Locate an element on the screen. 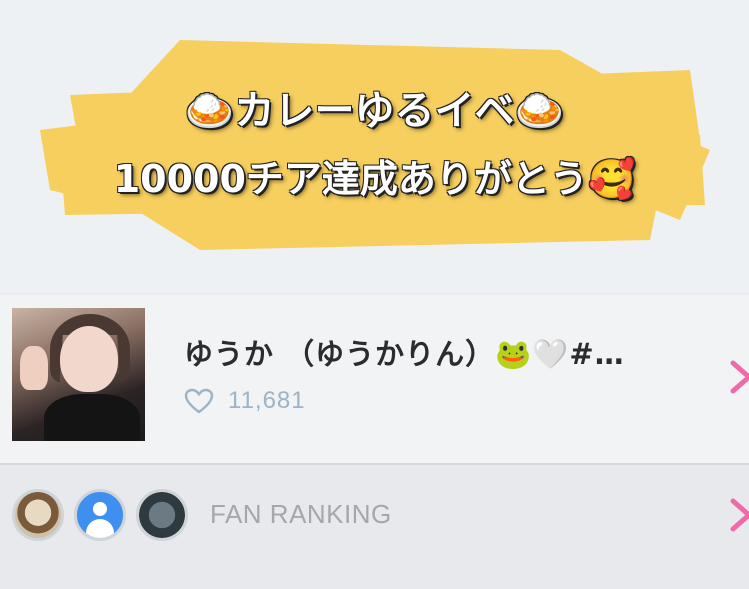  fan-ranking-label: FAN RANKING is located at coordinates (301, 514).